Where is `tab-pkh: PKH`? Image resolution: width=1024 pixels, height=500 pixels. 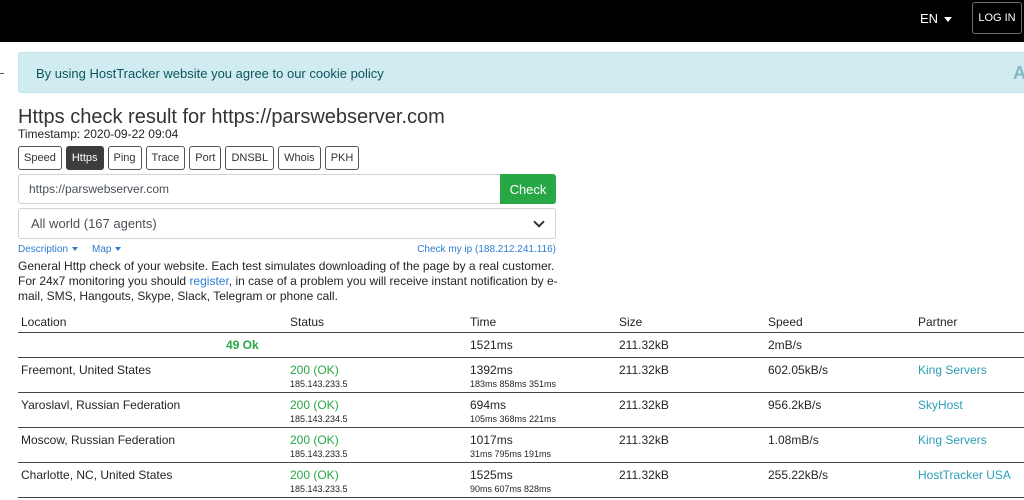
tab-pkh: PKH is located at coordinates (342, 158).